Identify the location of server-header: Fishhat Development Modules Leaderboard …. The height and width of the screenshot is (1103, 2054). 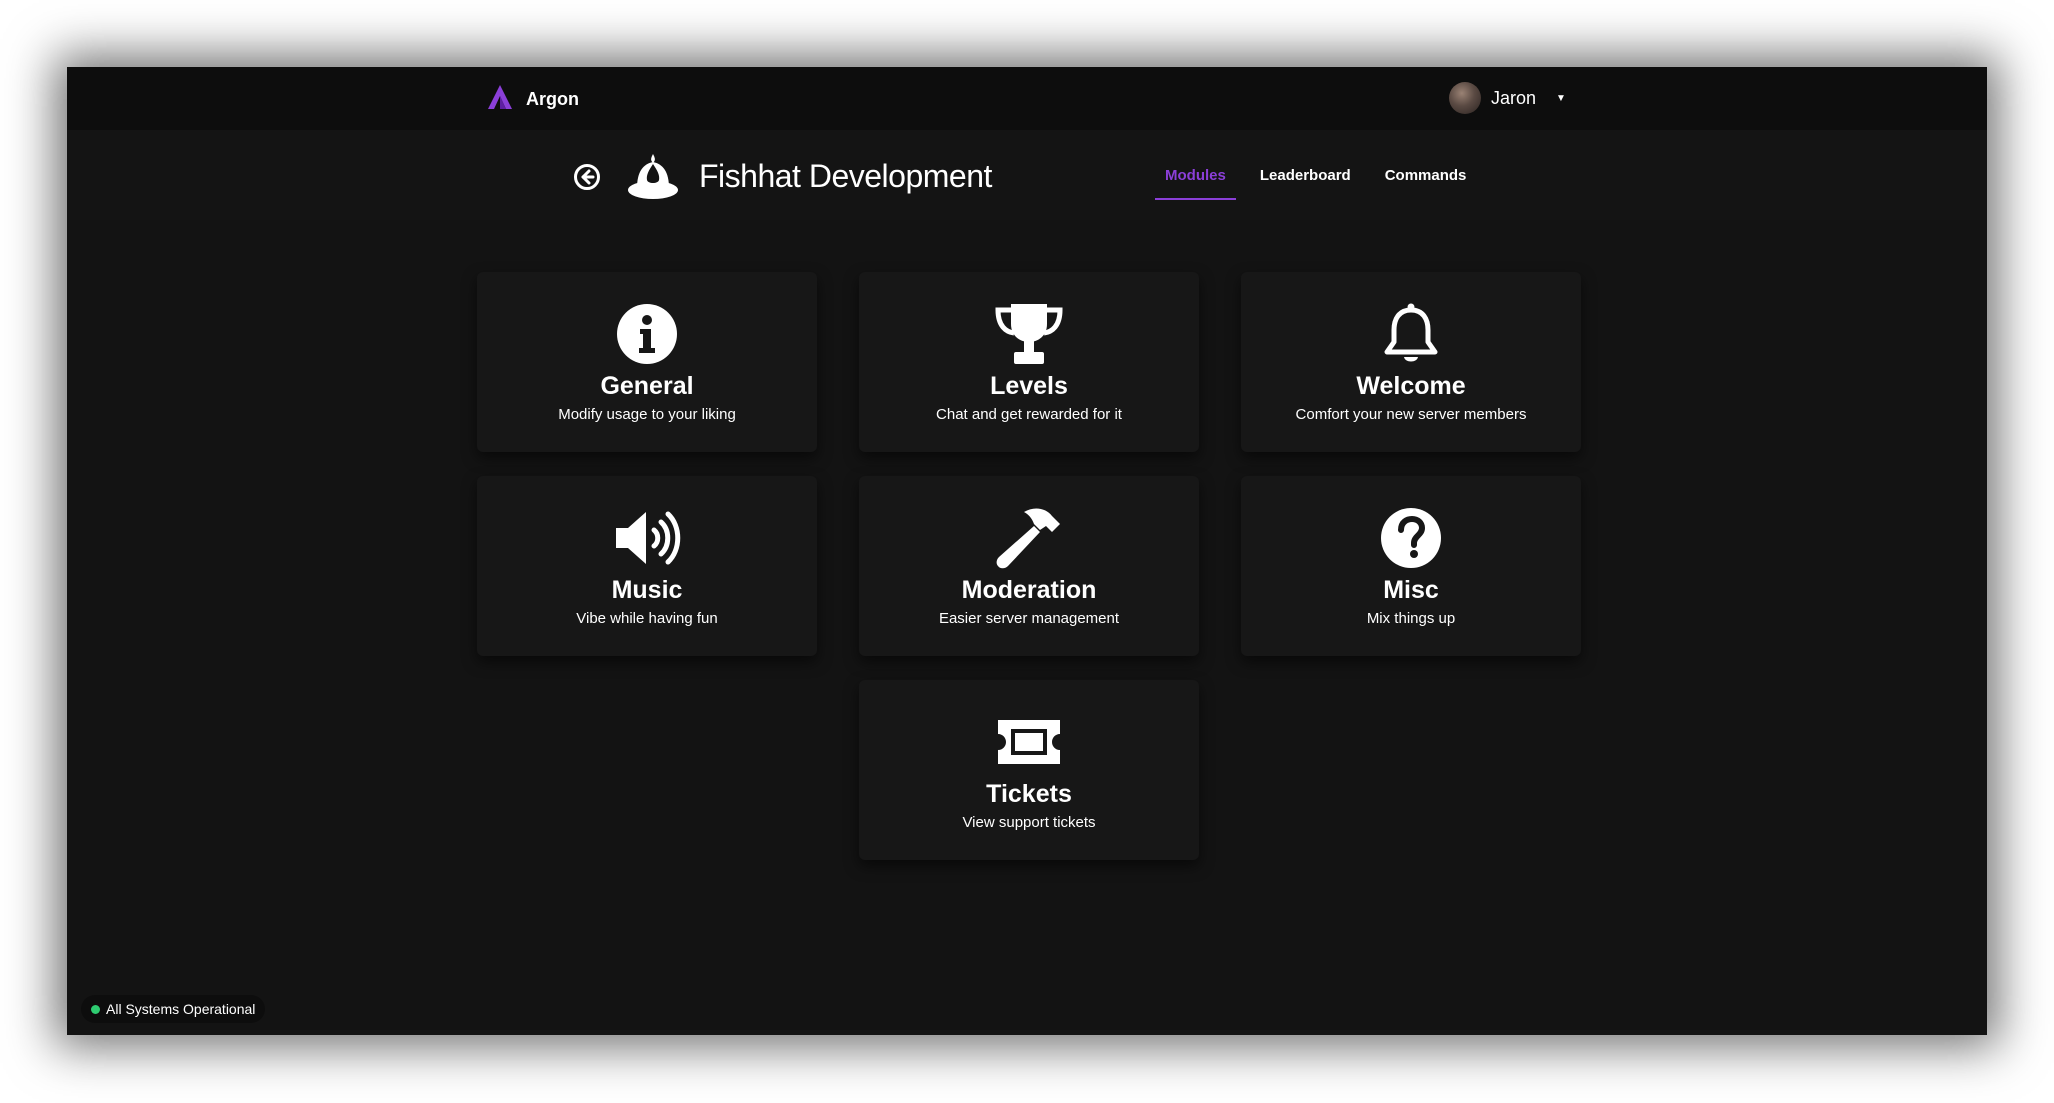
(1027, 175).